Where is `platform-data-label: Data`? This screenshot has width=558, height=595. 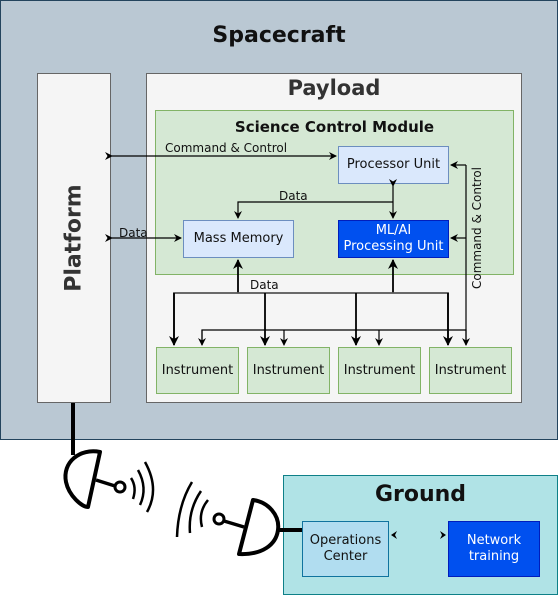 platform-data-label: Data is located at coordinates (133, 233).